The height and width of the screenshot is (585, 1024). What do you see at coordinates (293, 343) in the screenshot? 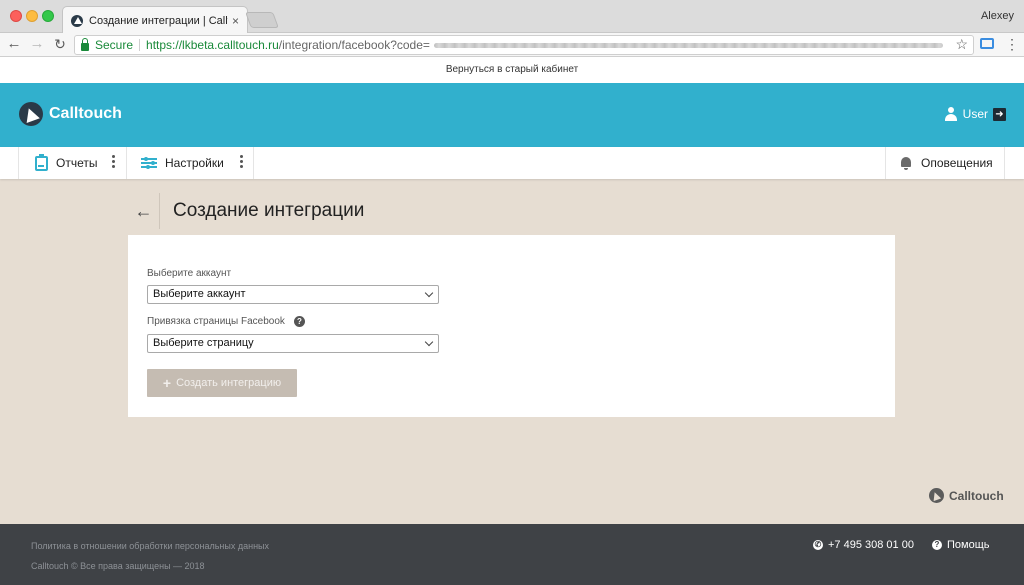
I see `facebook-page-select: Выберите страницу` at bounding box center [293, 343].